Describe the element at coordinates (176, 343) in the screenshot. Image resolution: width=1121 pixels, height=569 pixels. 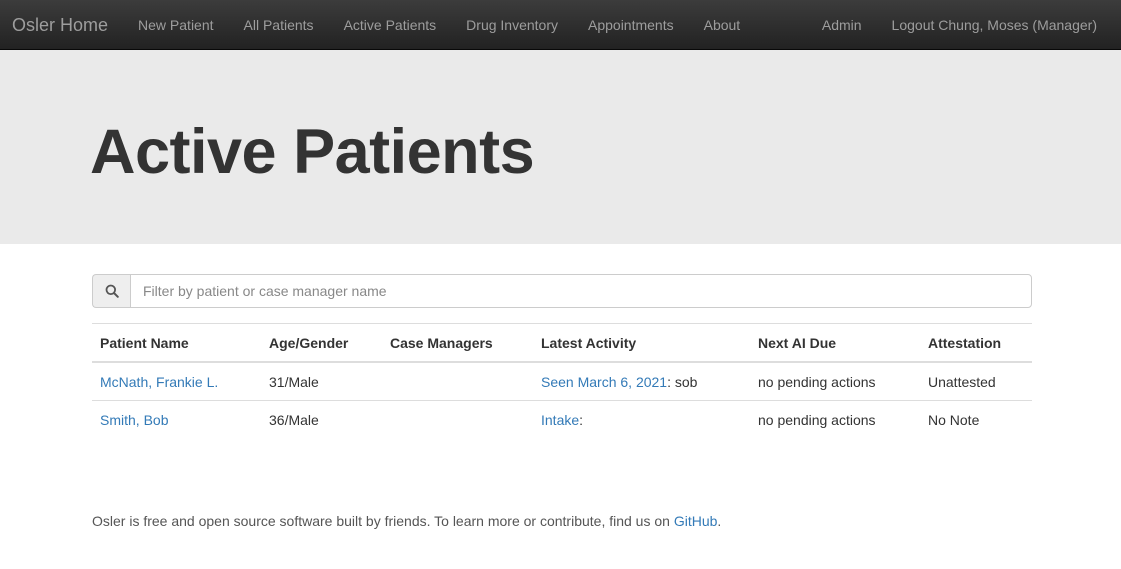
I see `header-patient-name: Patient Name` at that location.